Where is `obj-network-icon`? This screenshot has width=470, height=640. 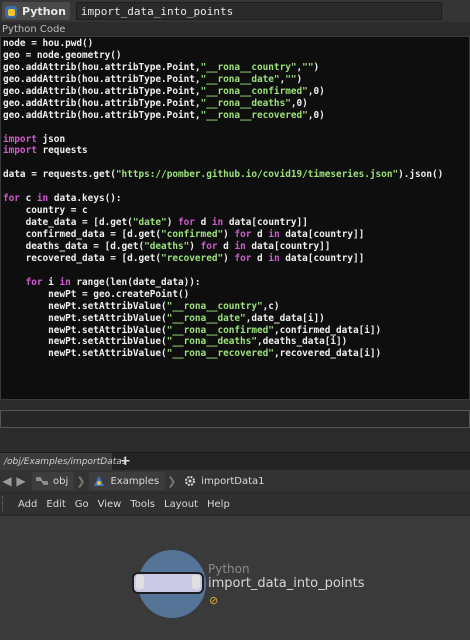 obj-network-icon is located at coordinates (42, 481).